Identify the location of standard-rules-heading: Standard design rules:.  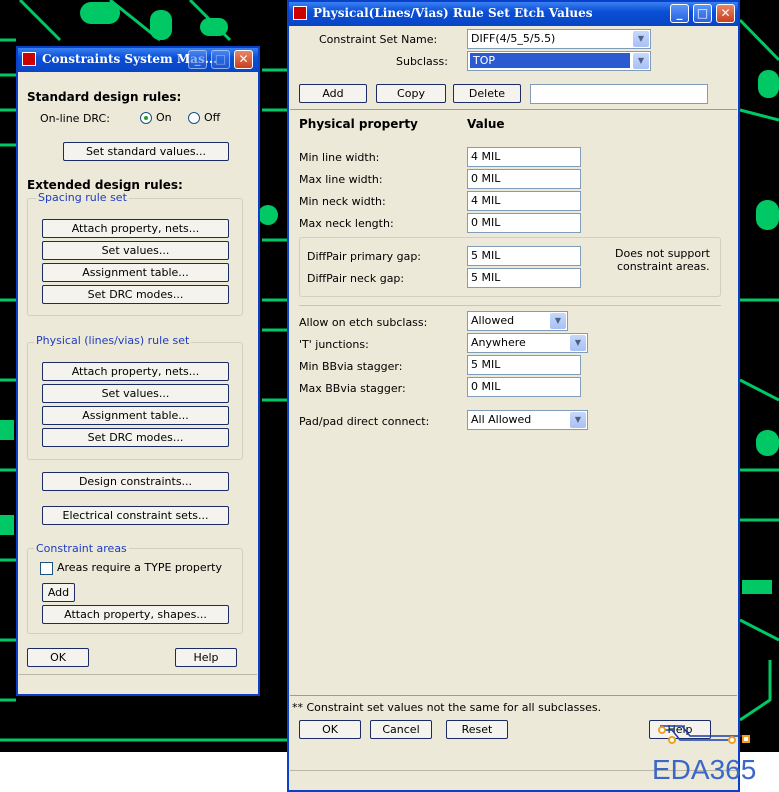
(104, 97).